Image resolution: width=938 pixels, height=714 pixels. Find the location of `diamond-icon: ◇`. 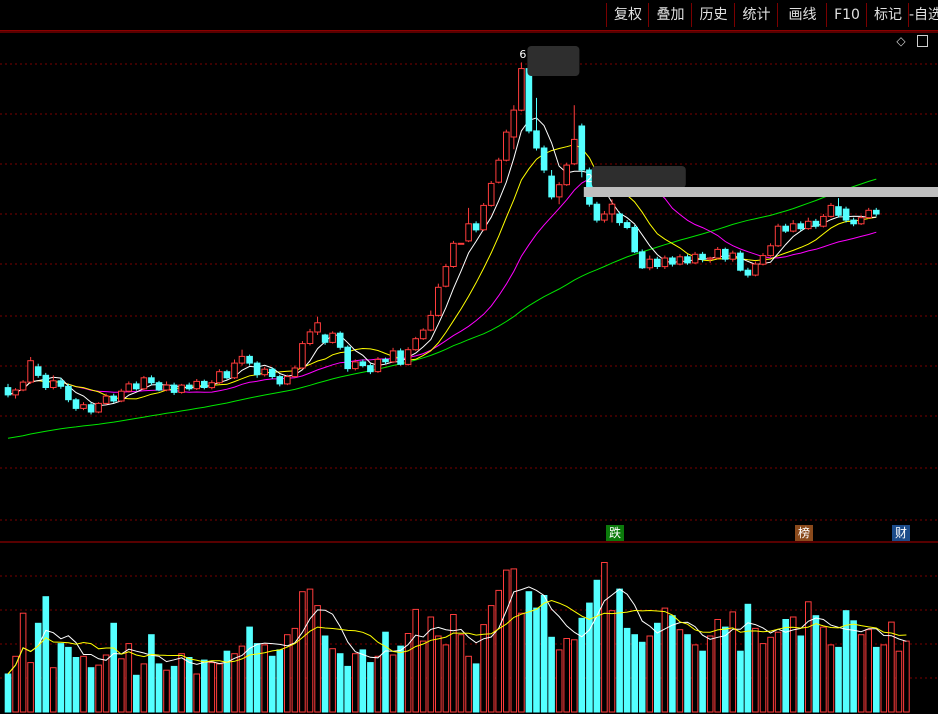

diamond-icon: ◇ is located at coordinates (901, 41).